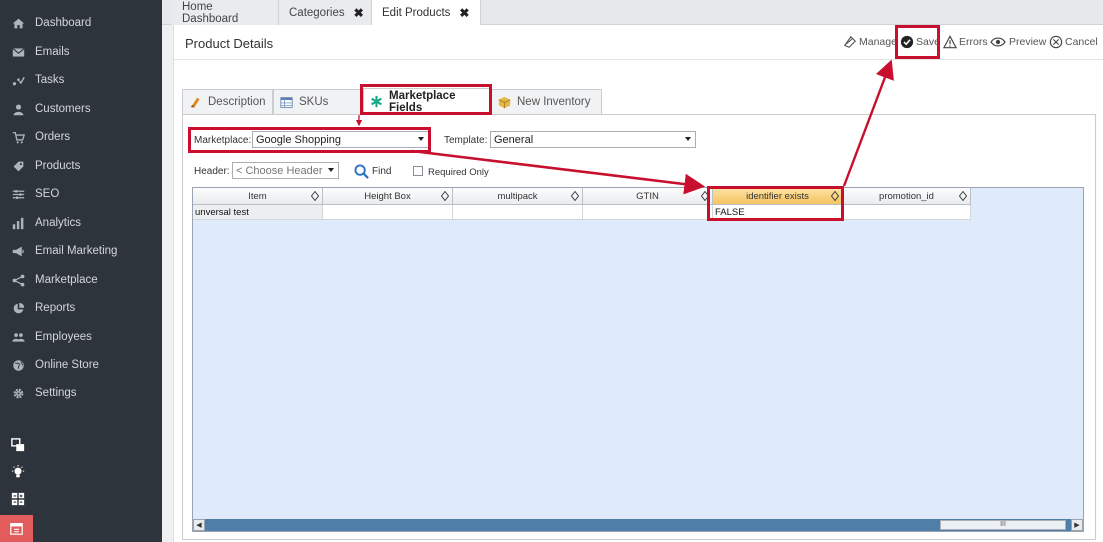  I want to click on lightbulb-icon, so click(18, 472).